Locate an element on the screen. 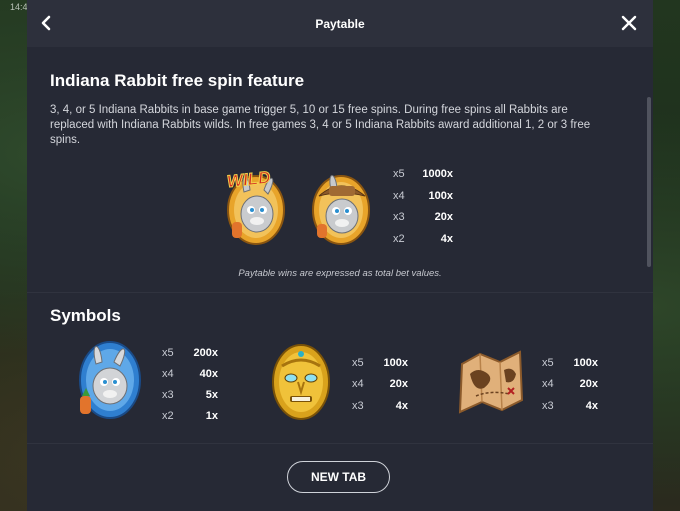  new-tab-button: NEW TAB is located at coordinates (338, 477).